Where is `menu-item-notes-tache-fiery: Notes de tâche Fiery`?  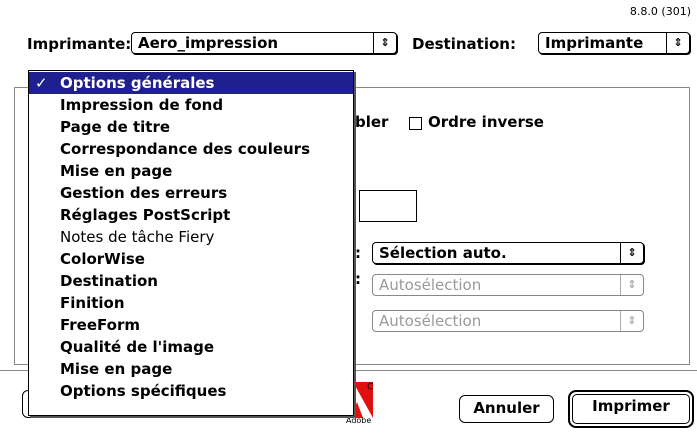 menu-item-notes-tache-fiery: Notes de tâche Fiery is located at coordinates (191, 237).